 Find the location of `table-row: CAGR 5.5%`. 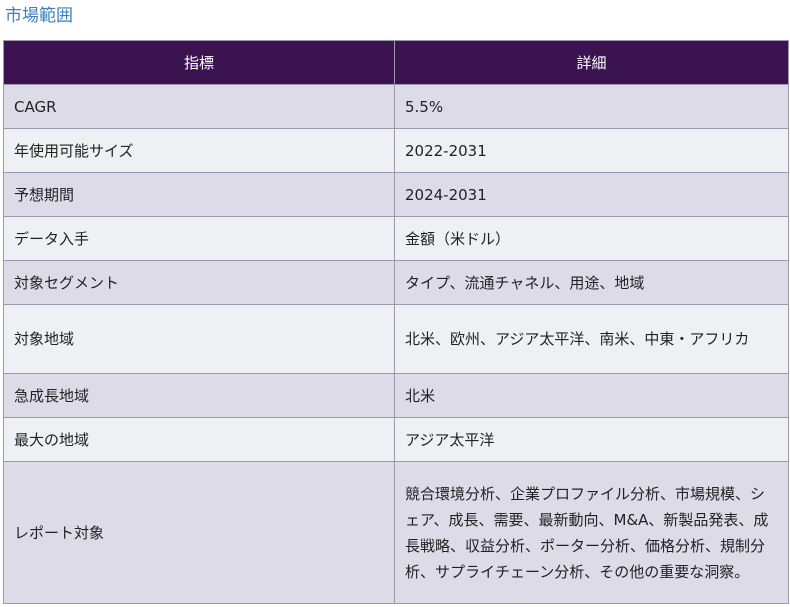

table-row: CAGR 5.5% is located at coordinates (396, 106).